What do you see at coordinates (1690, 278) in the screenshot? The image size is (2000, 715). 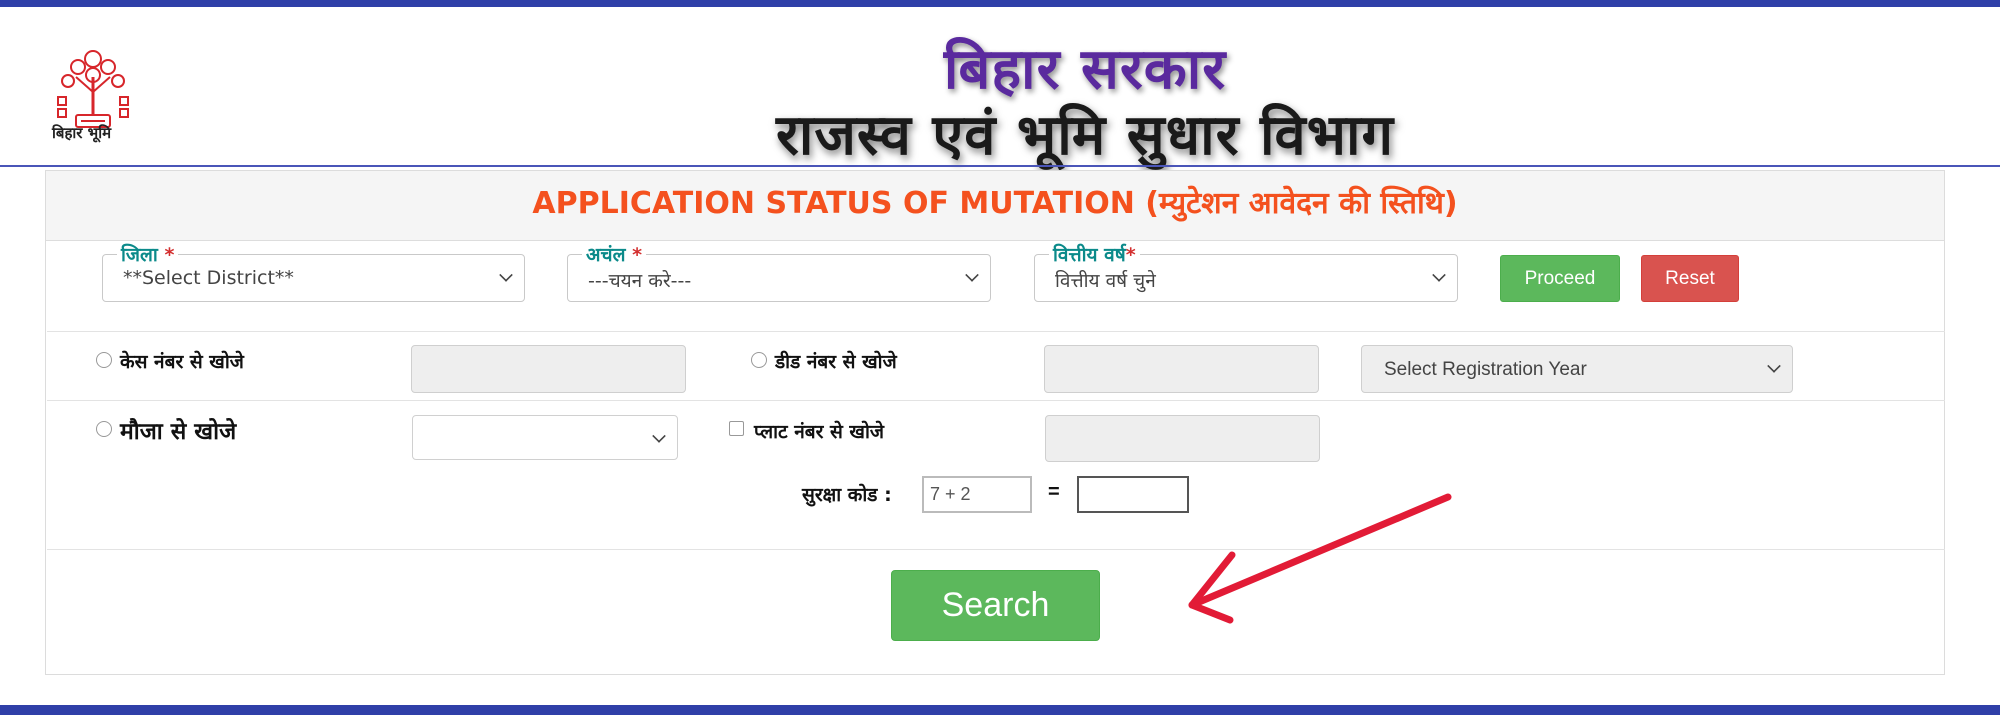 I see `reset-button: Reset` at bounding box center [1690, 278].